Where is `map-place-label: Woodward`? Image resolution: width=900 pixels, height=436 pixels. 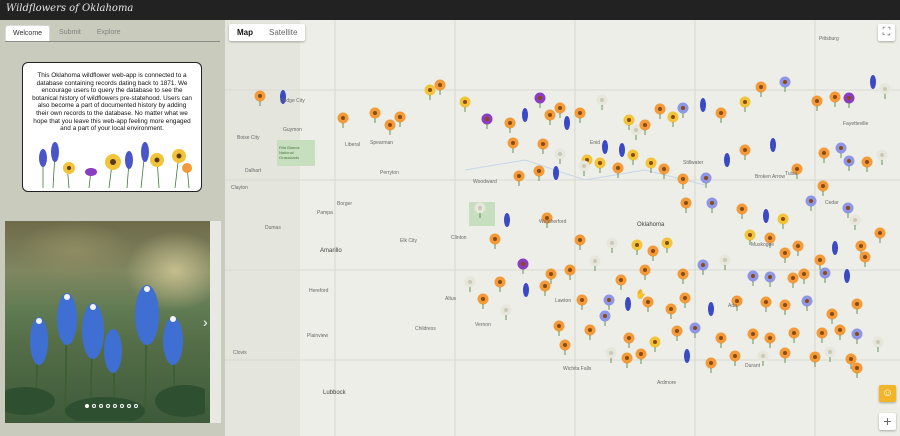
map-place-label: Woodward is located at coordinates (485, 182).